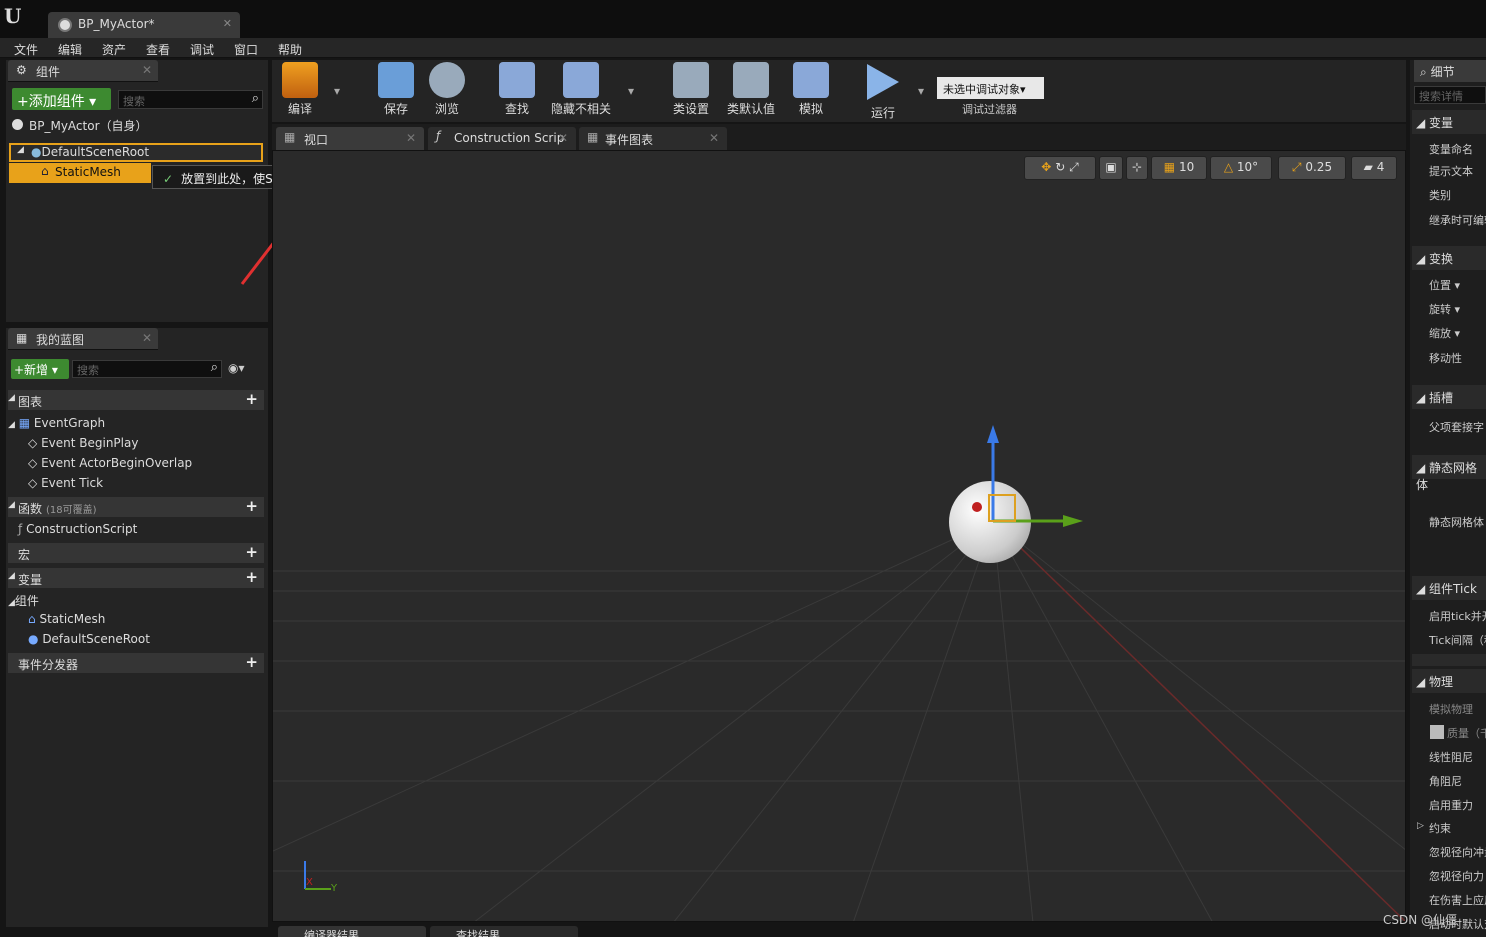 The height and width of the screenshot is (937, 1486). I want to click on components-group: ◢组件, so click(23, 600).